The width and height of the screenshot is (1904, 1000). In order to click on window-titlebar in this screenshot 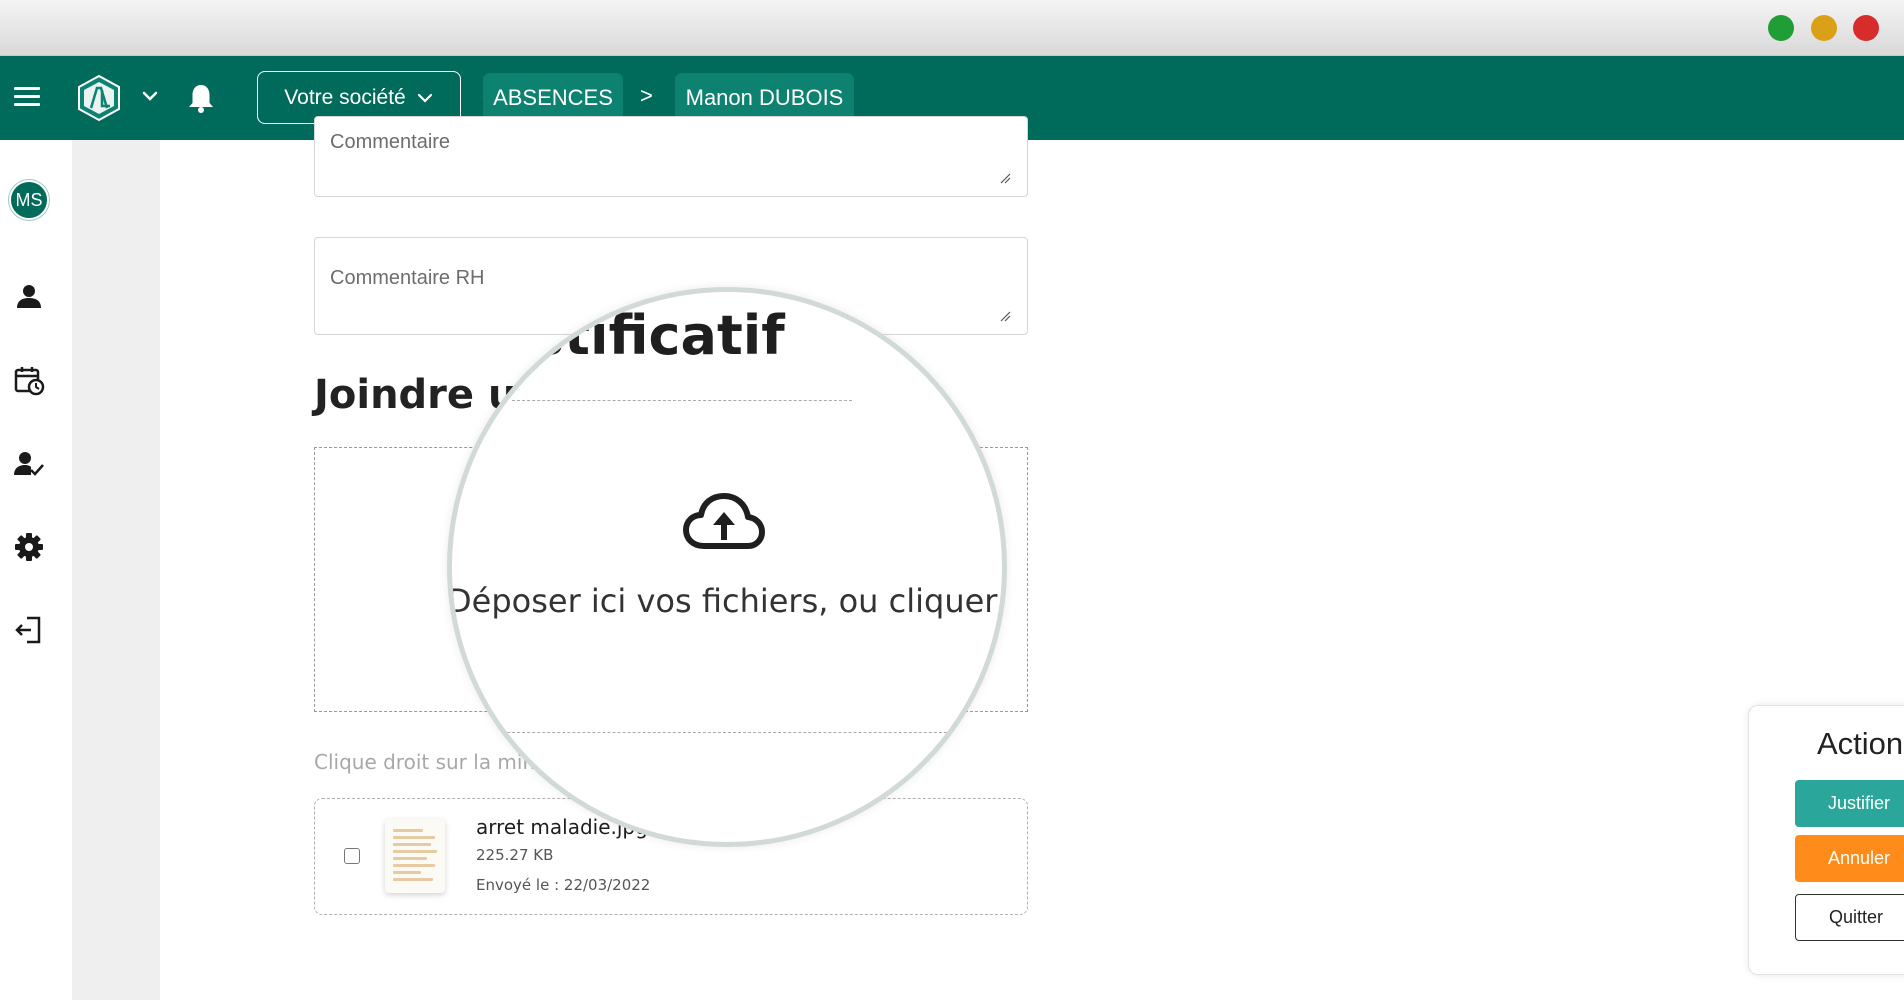, I will do `click(952, 28)`.